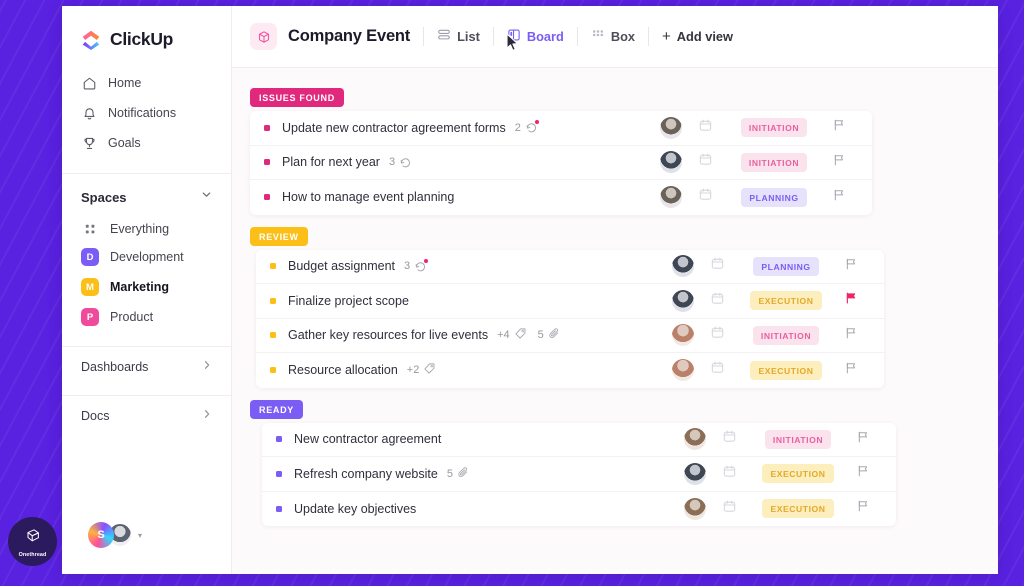 The image size is (1024, 586). What do you see at coordinates (146, 548) in the screenshot?
I see `sidebar-footer: S ▾` at bounding box center [146, 548].